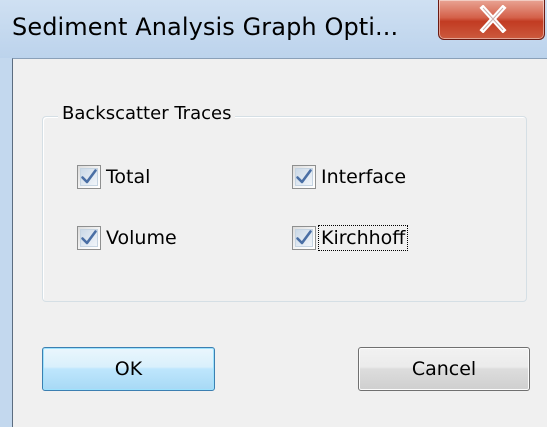 This screenshot has width=547, height=427. Describe the element at coordinates (444, 369) in the screenshot. I see `cancel-button: Cancel` at that location.